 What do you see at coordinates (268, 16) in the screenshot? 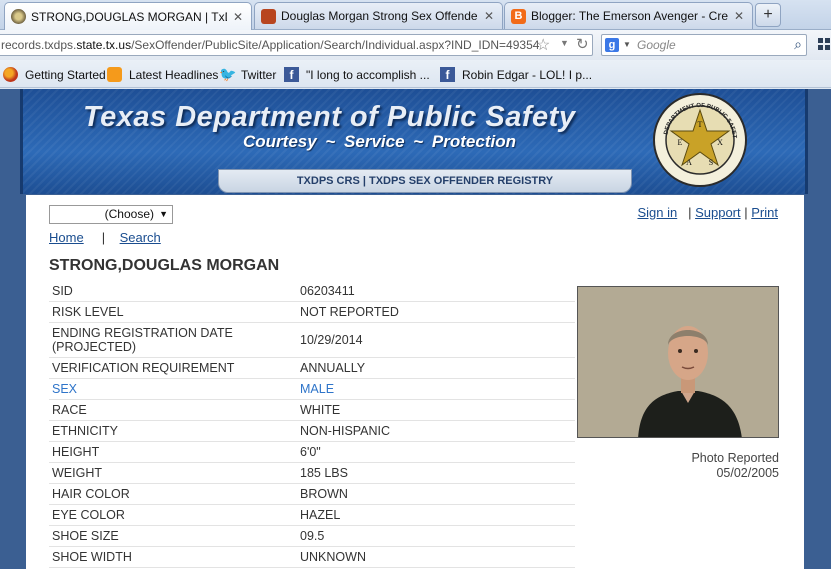
I see `bookmark-favicon-icon` at bounding box center [268, 16].